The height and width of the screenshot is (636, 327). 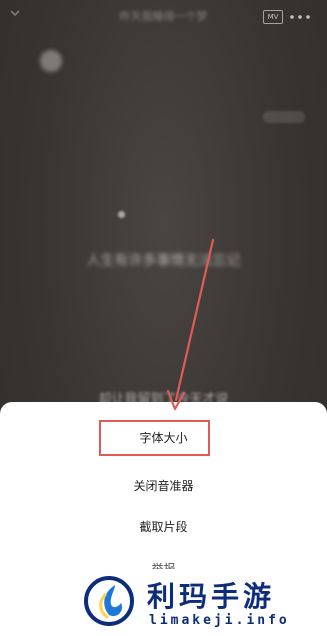 I want to click on player-top-bar: 昨天我睡得一个梦 MV, so click(x=163, y=17).